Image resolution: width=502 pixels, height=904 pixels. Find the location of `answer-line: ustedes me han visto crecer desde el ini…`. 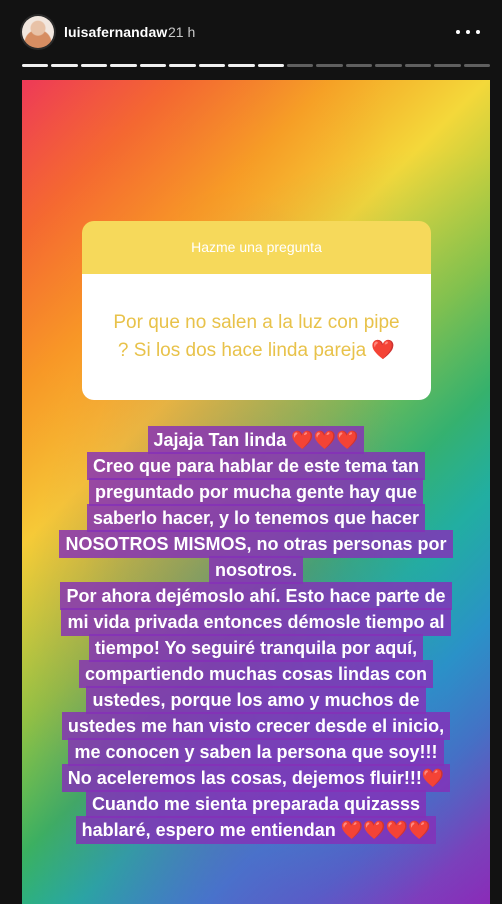

answer-line: ustedes me han visto crecer desde el ini… is located at coordinates (256, 726).